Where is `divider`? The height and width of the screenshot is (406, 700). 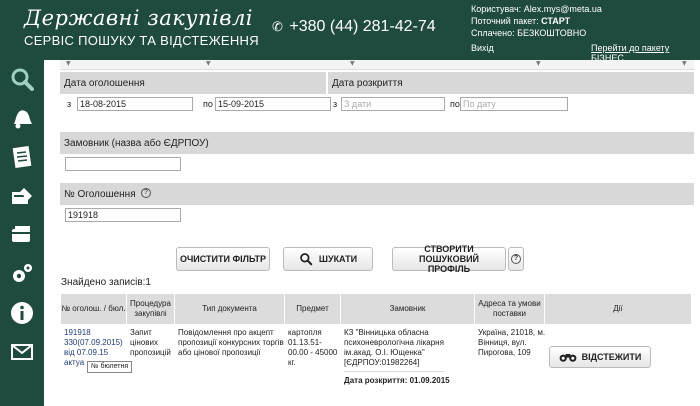
divider is located at coordinates (394, 371).